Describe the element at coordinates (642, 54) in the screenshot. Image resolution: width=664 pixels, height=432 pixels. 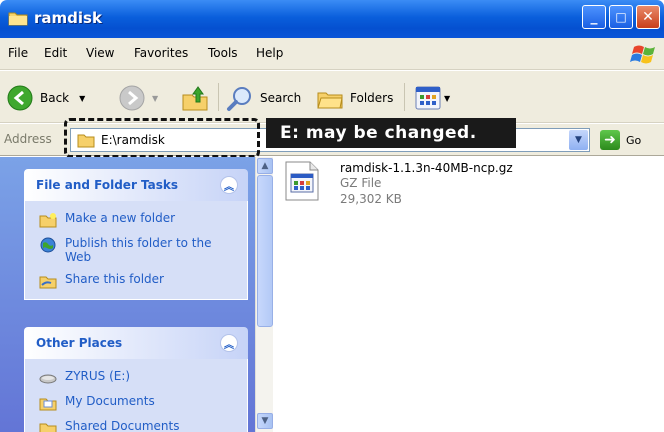
I see `windows-logo-icon` at that location.